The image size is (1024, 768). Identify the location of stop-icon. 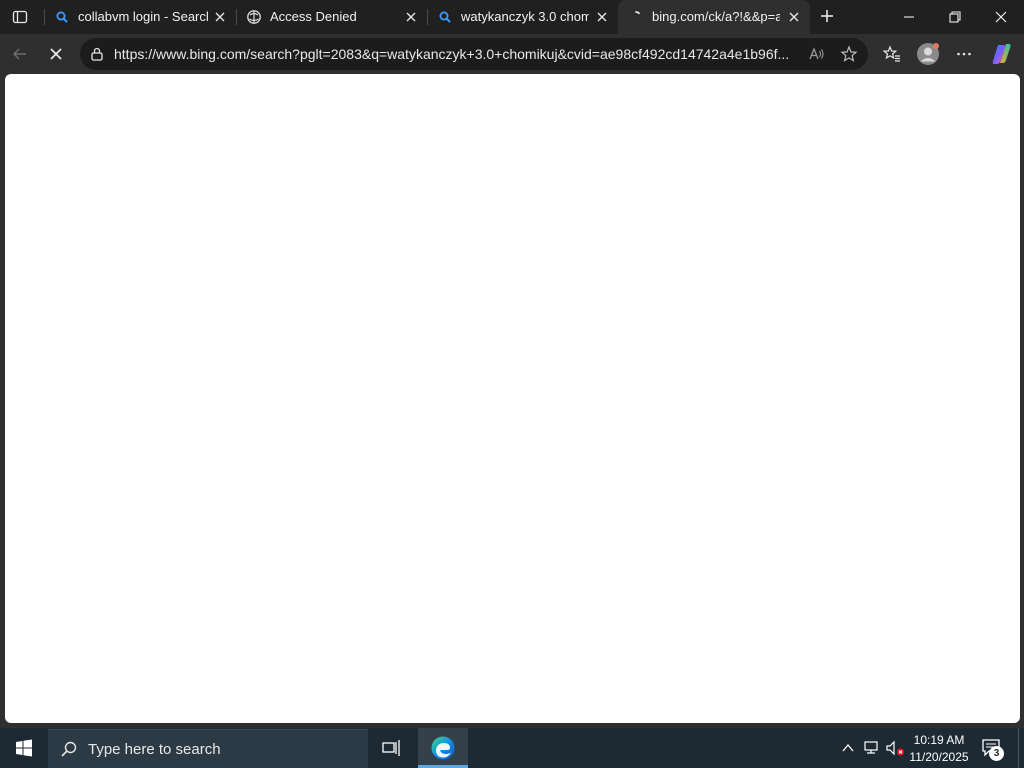
(56, 54).